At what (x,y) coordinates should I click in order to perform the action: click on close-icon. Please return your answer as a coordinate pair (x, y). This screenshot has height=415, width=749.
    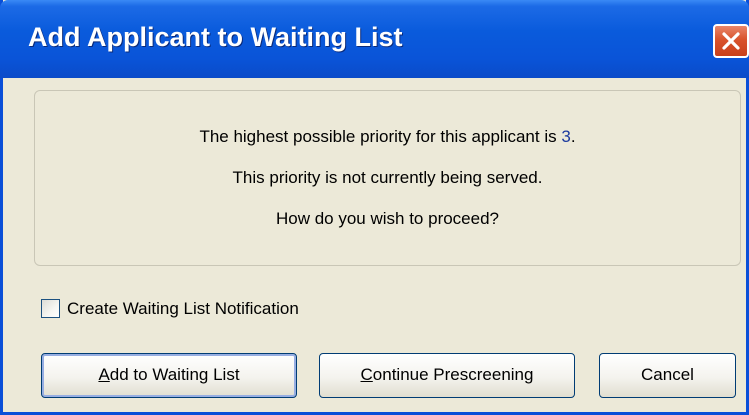
    Looking at the image, I should click on (731, 41).